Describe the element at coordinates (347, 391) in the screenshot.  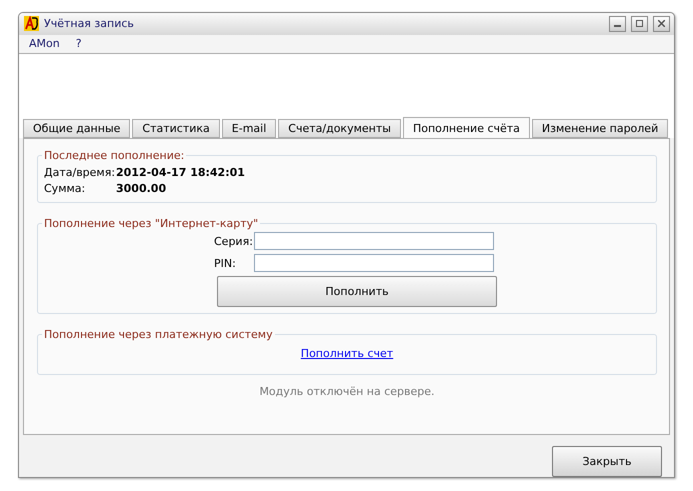
I see `status-text: Модуль отключён на сервере.` at that location.